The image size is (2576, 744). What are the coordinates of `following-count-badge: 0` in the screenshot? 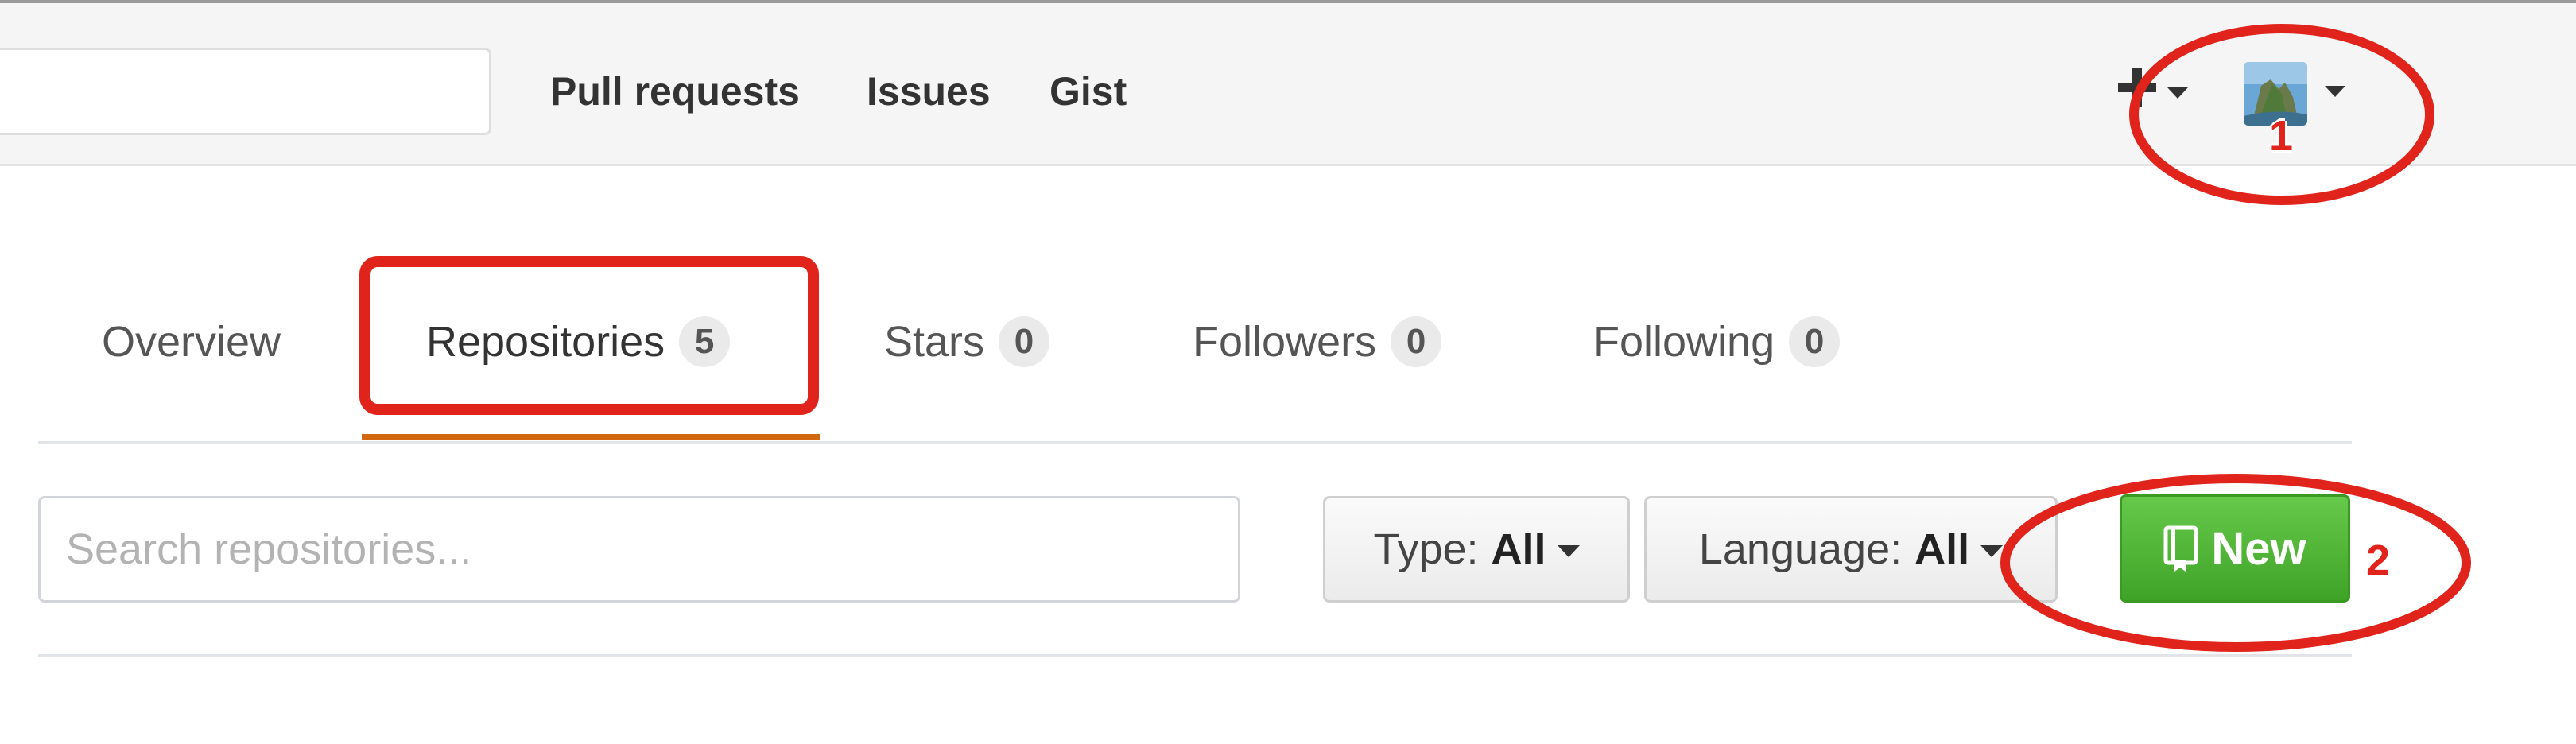 It's located at (1815, 341).